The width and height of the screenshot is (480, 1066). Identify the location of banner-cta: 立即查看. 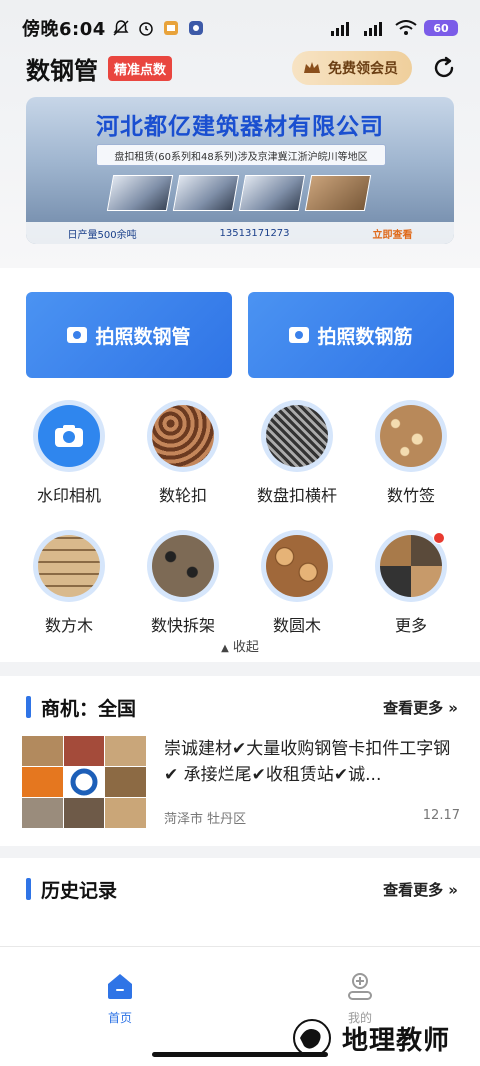
(393, 233).